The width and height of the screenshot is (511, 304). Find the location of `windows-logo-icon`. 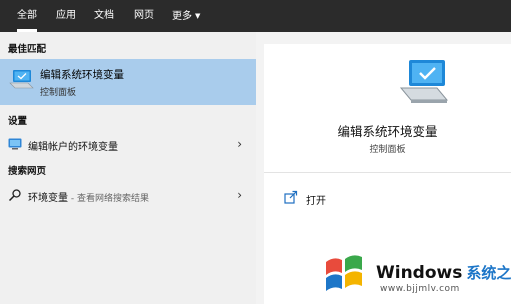

windows-logo-icon is located at coordinates (344, 273).